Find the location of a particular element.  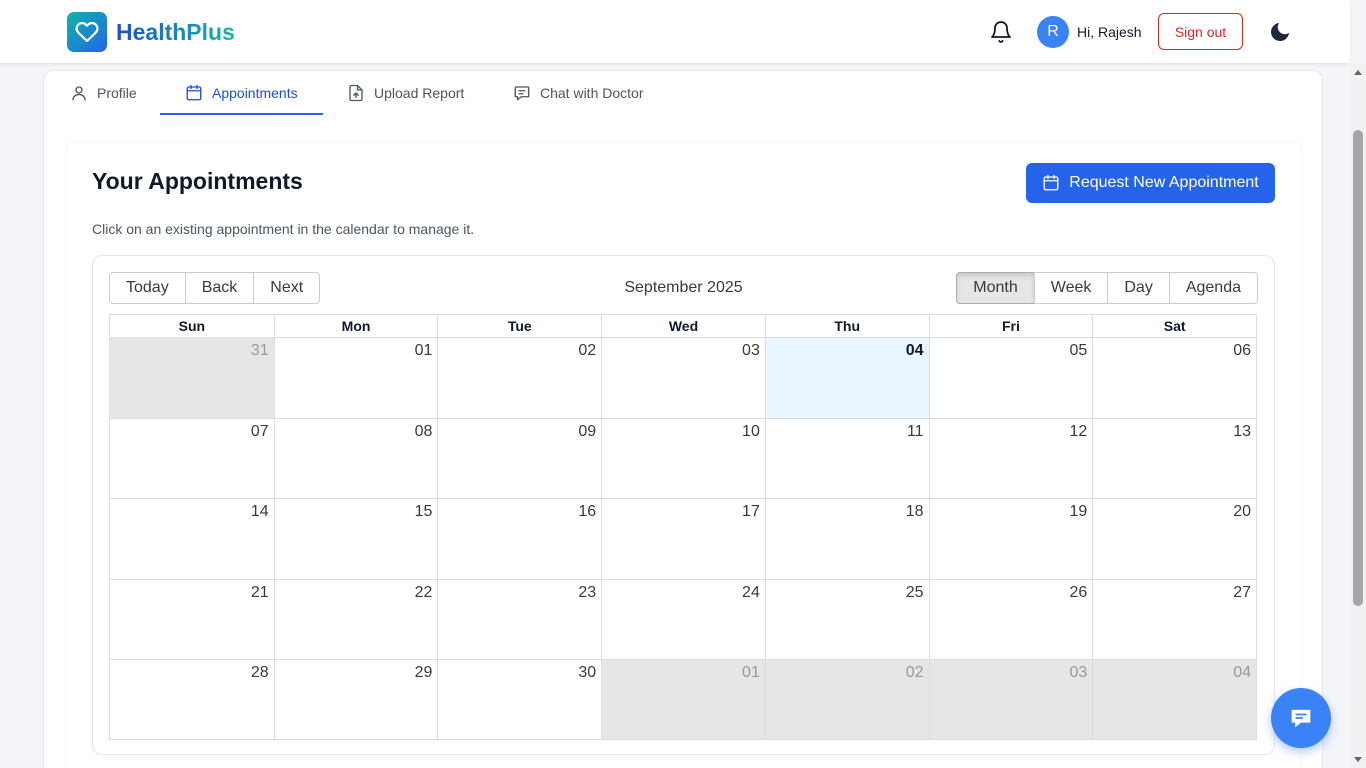

calendar-day-cell: 27 is located at coordinates (1174, 618).